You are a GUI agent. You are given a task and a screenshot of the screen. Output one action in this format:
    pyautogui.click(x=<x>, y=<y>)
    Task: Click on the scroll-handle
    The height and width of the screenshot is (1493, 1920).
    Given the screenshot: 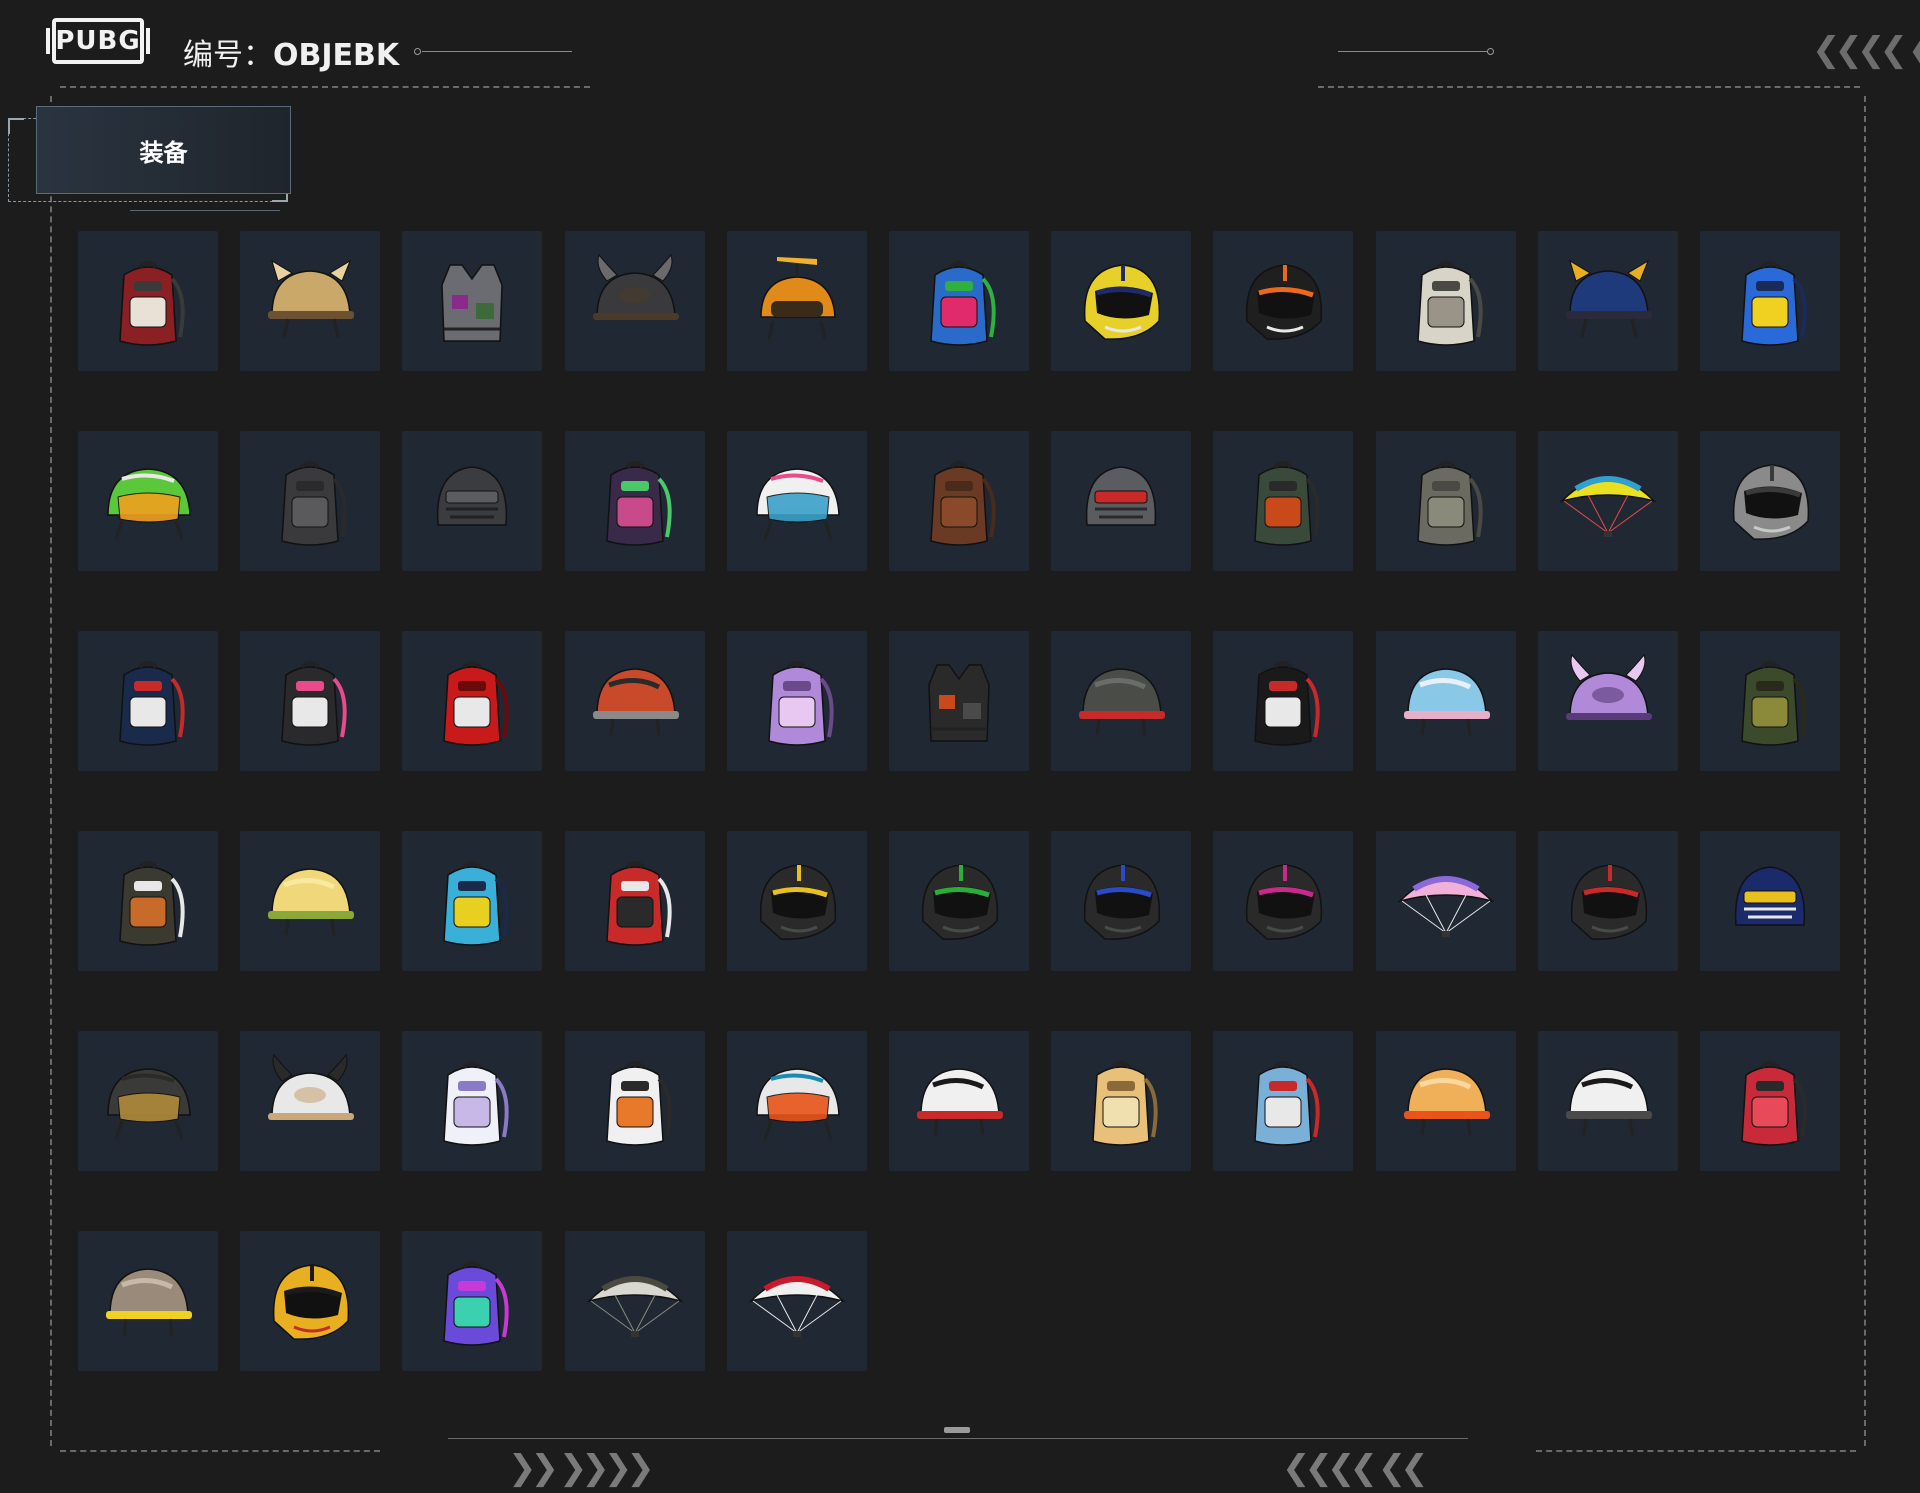 What is the action you would take?
    pyautogui.click(x=957, y=1430)
    